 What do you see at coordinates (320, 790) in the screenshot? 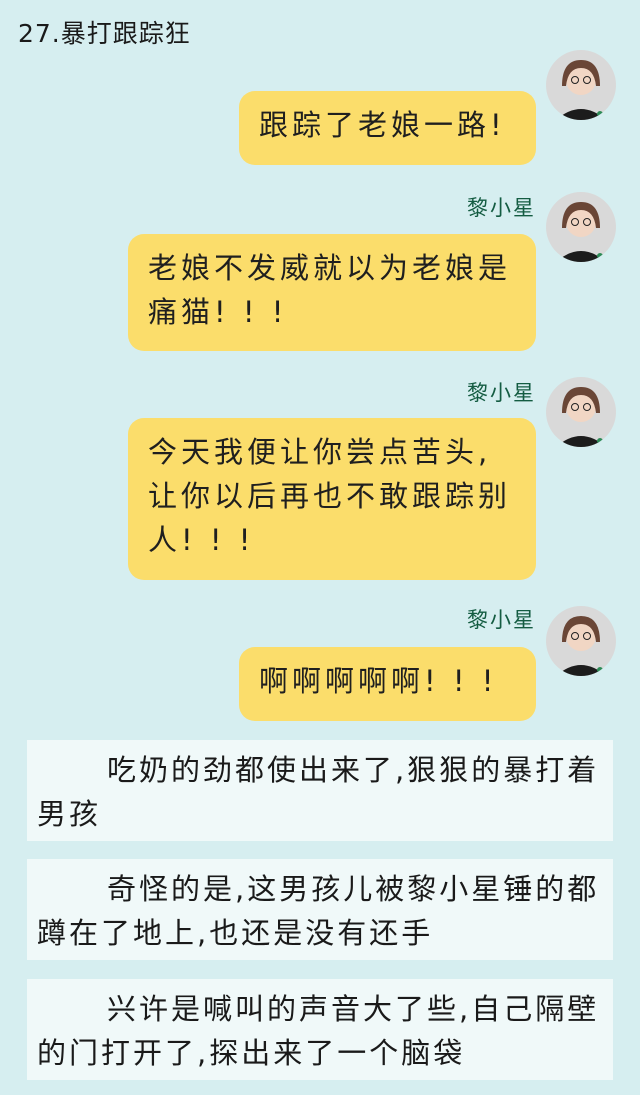
I see `narration-text: 吃奶的劲都使出来了,狠狠的暴打着男孩` at bounding box center [320, 790].